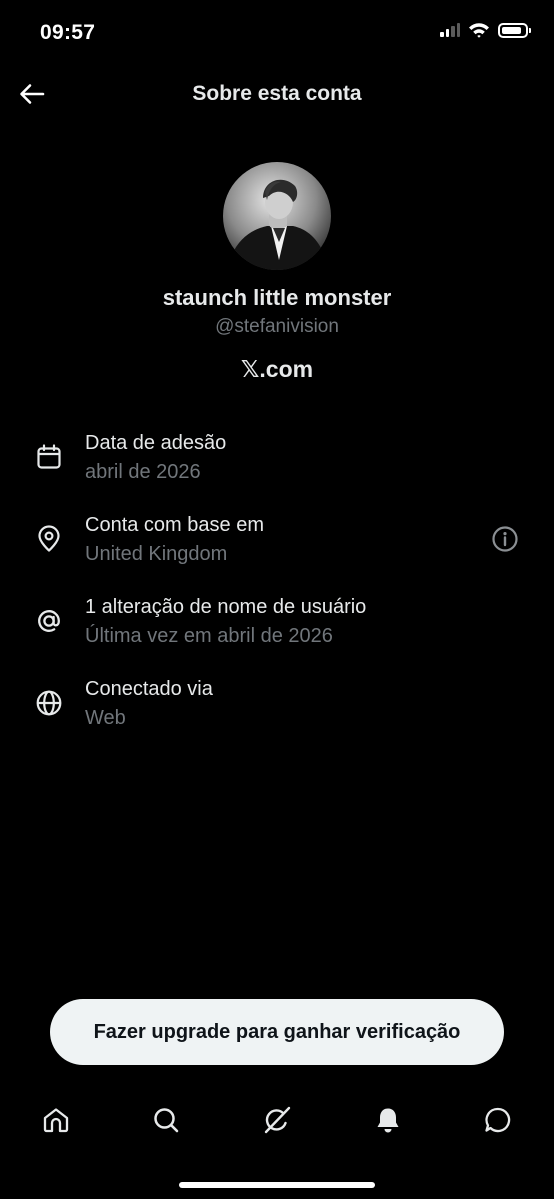  I want to click on messages-icon, so click(498, 1120).